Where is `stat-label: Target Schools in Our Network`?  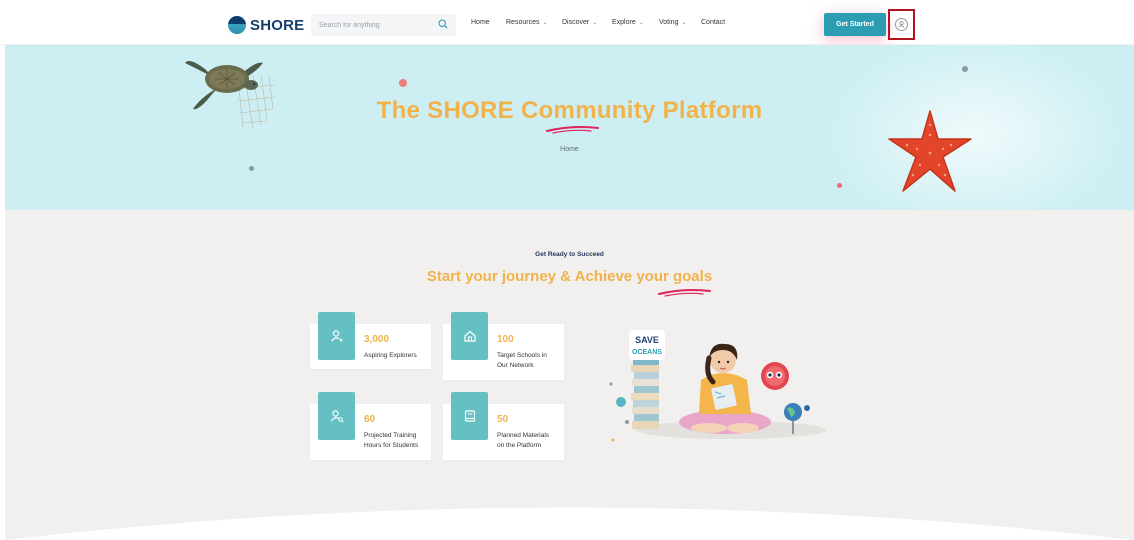 stat-label: Target Schools in Our Network is located at coordinates (522, 361).